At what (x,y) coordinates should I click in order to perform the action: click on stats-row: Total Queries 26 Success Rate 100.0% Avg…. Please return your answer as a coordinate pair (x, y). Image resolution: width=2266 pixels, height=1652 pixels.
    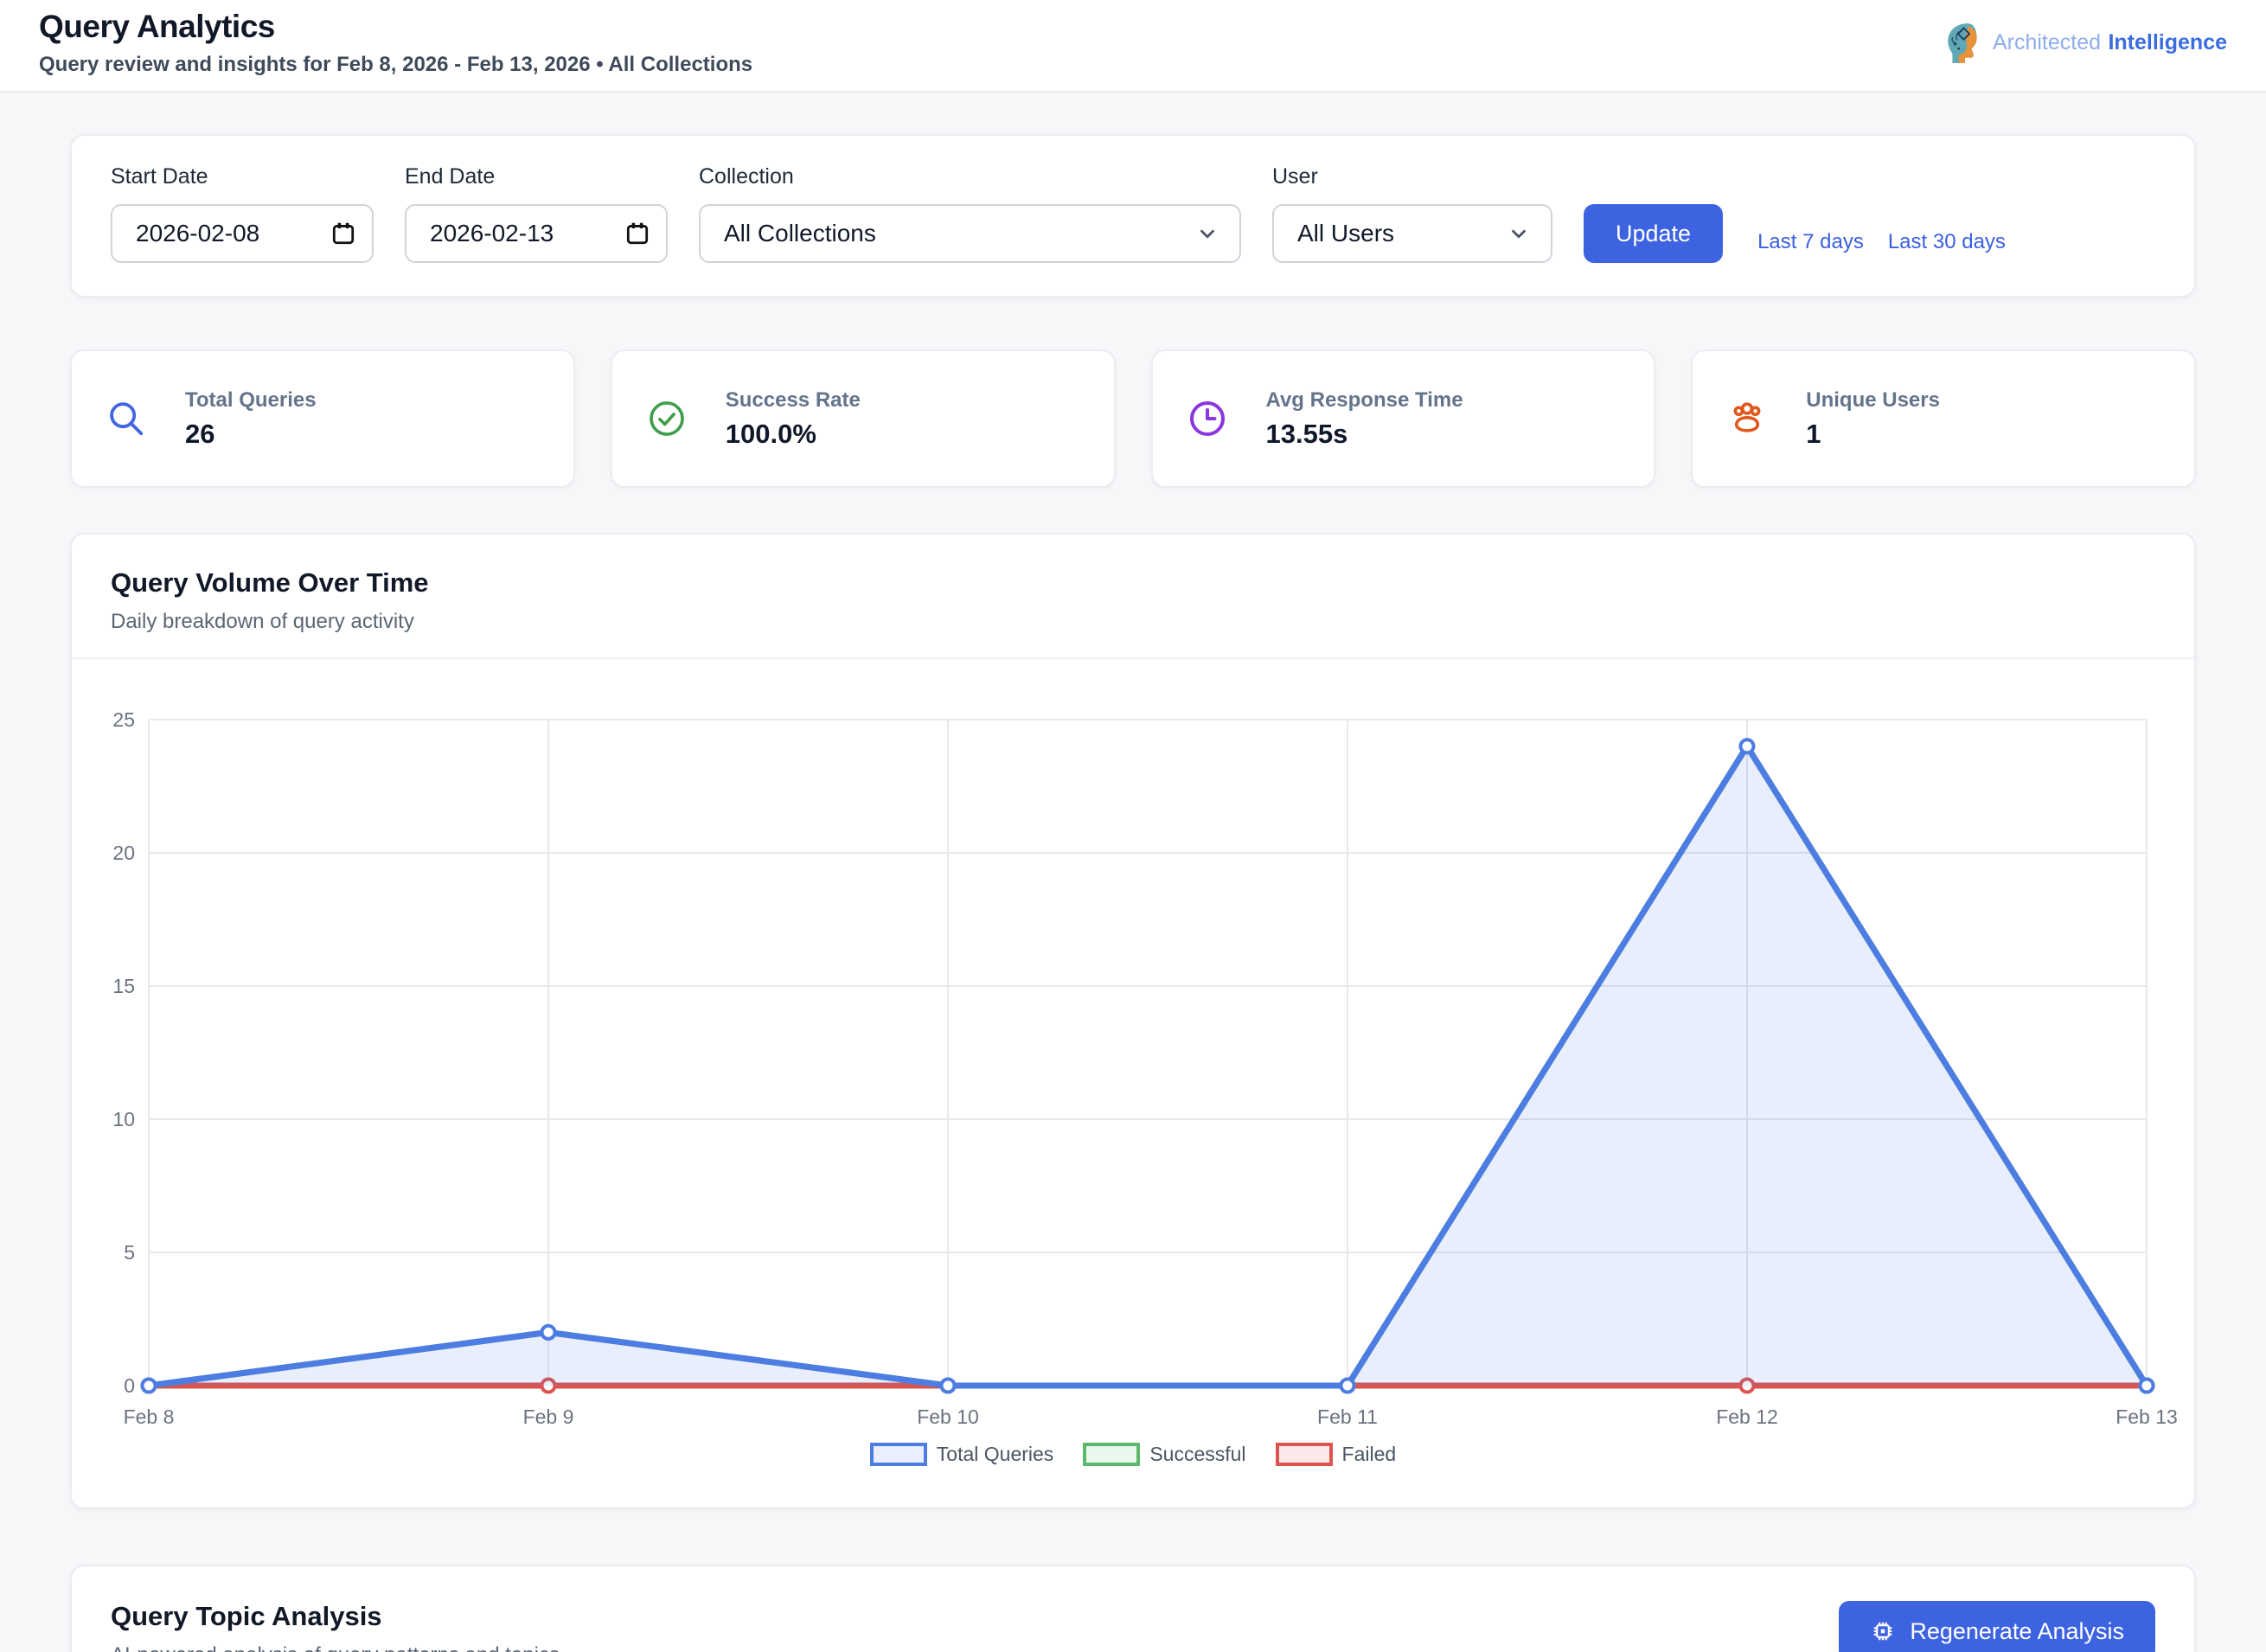
    Looking at the image, I should click on (1133, 418).